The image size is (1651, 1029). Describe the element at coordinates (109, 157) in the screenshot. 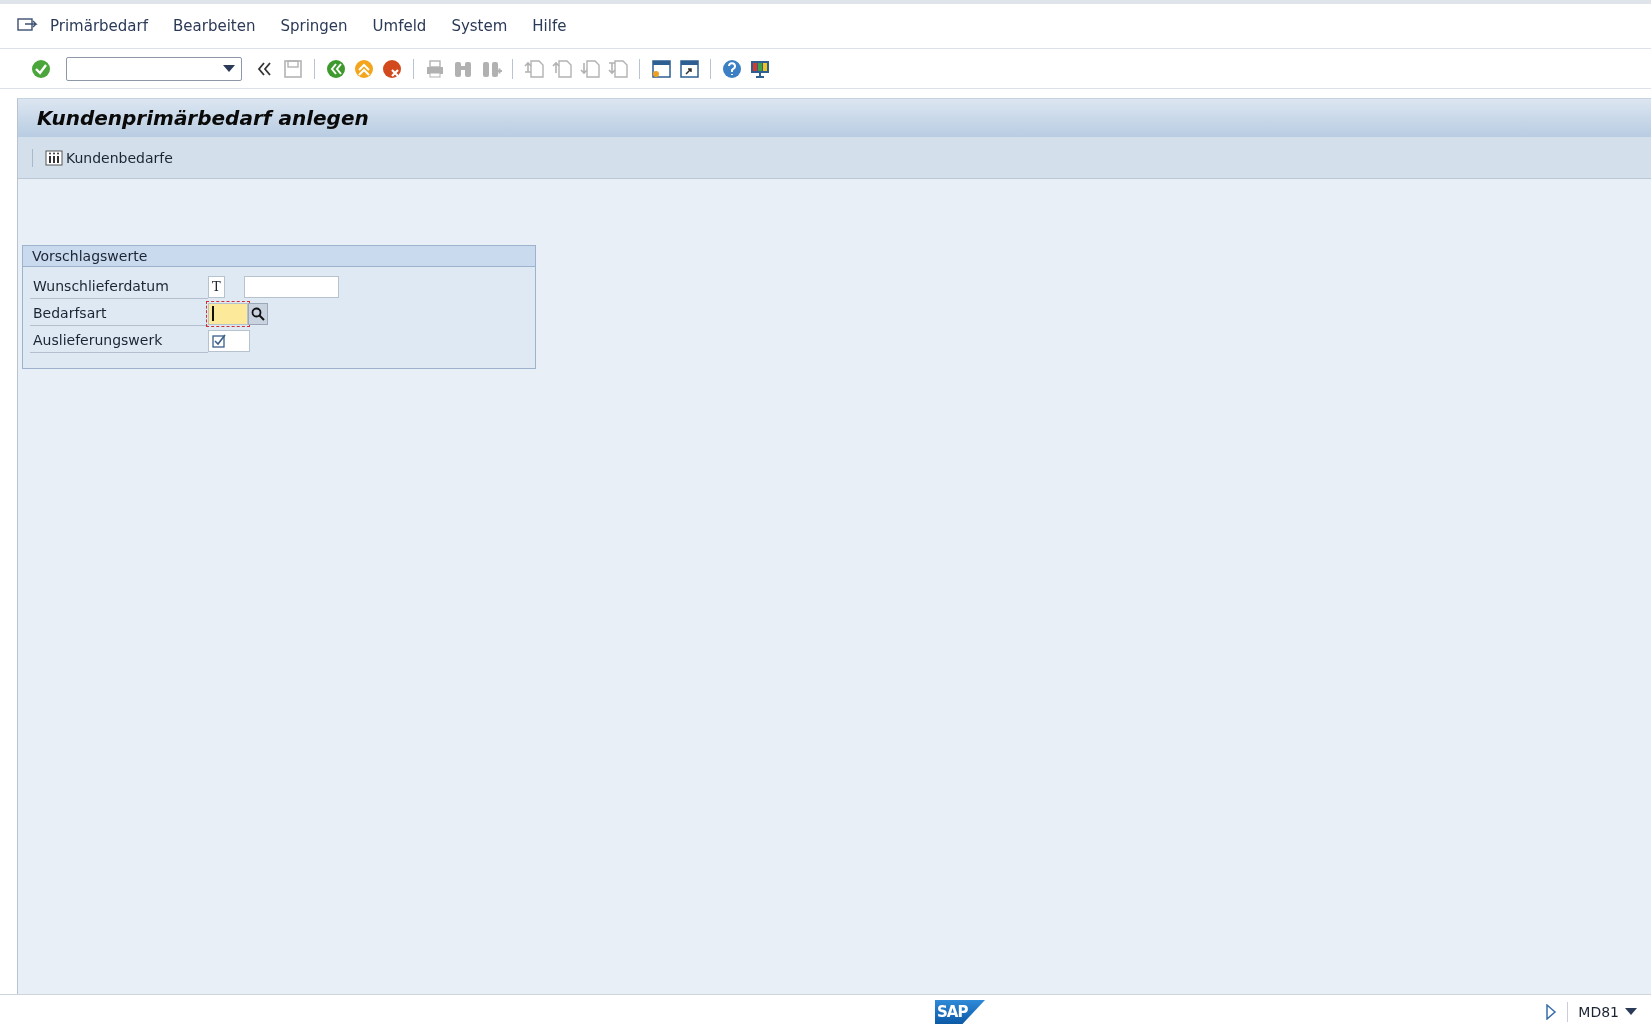

I see `toolbar-button: Kundenbedarfe` at that location.